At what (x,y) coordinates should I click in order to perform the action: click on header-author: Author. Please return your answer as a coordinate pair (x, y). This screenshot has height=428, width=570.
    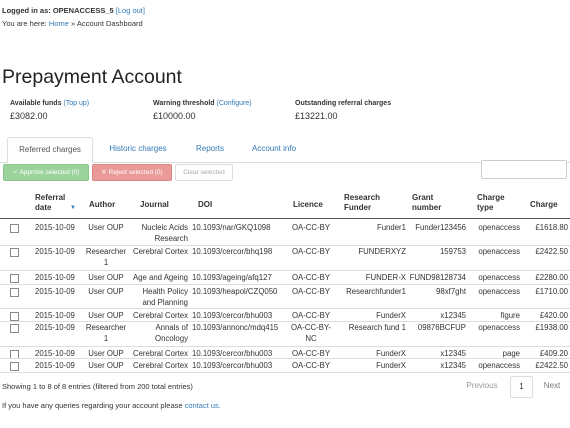
    Looking at the image, I should click on (102, 205).